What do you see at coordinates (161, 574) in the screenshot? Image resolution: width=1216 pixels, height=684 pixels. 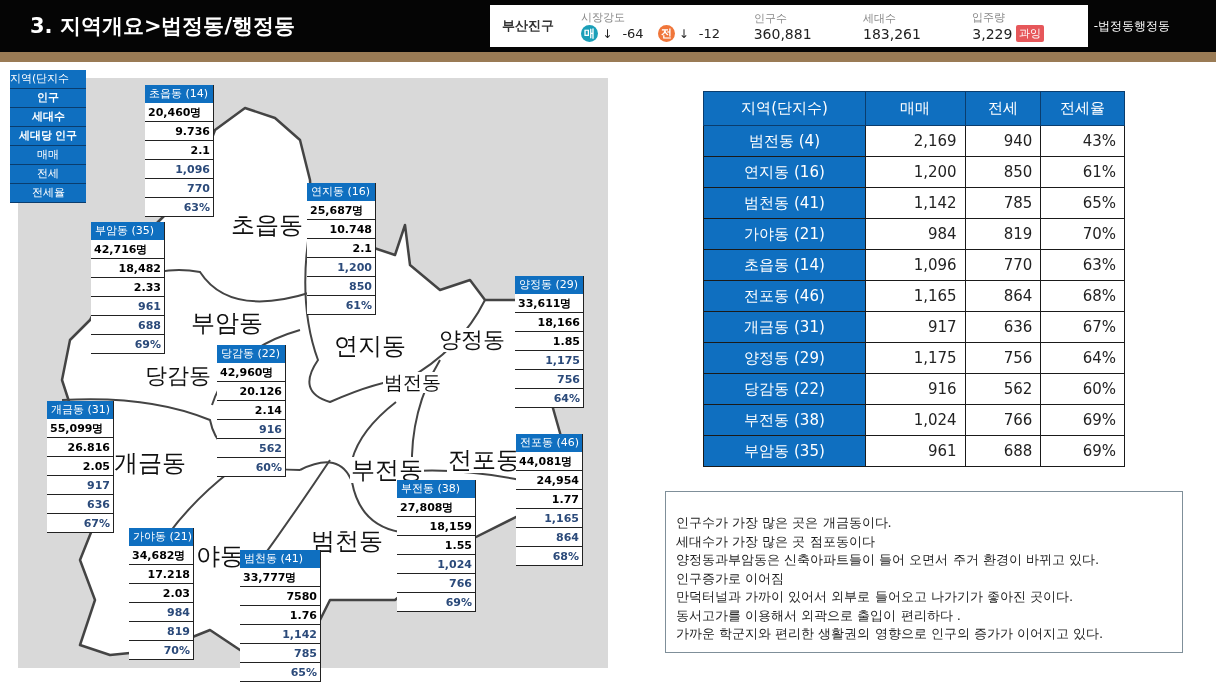 I see `table-cell: 17.218` at bounding box center [161, 574].